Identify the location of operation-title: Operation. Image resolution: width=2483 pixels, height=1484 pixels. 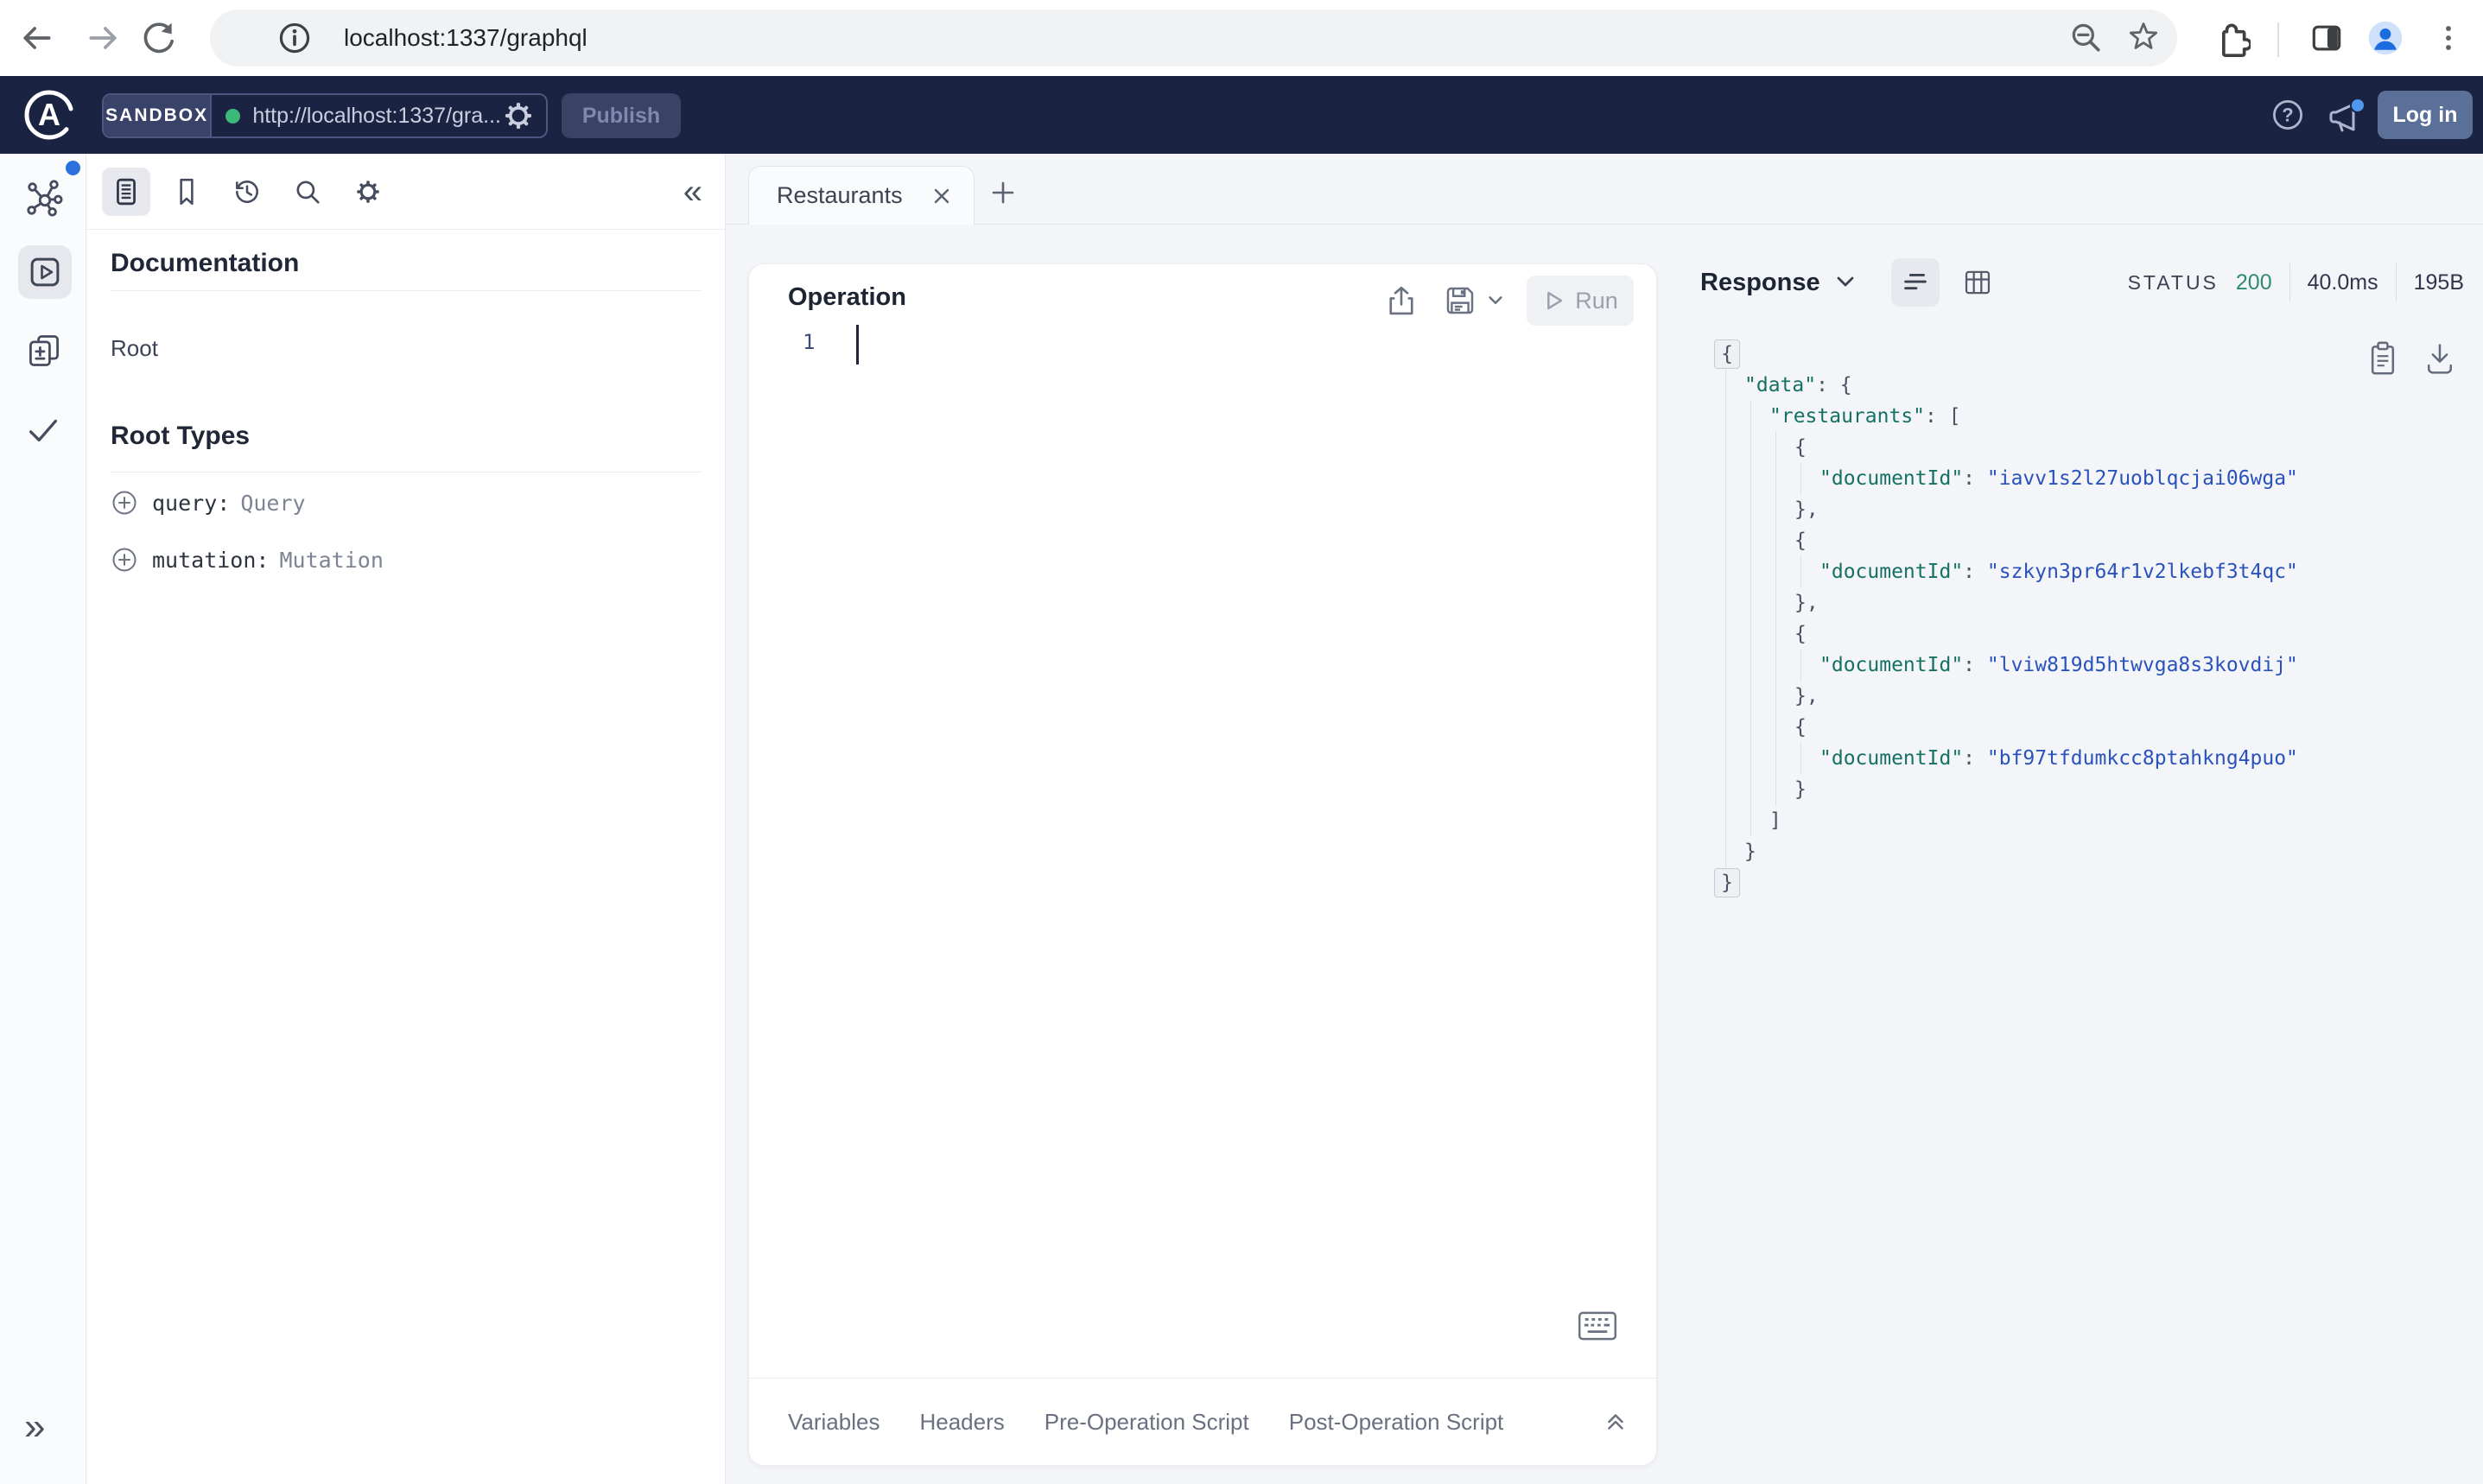
(847, 297).